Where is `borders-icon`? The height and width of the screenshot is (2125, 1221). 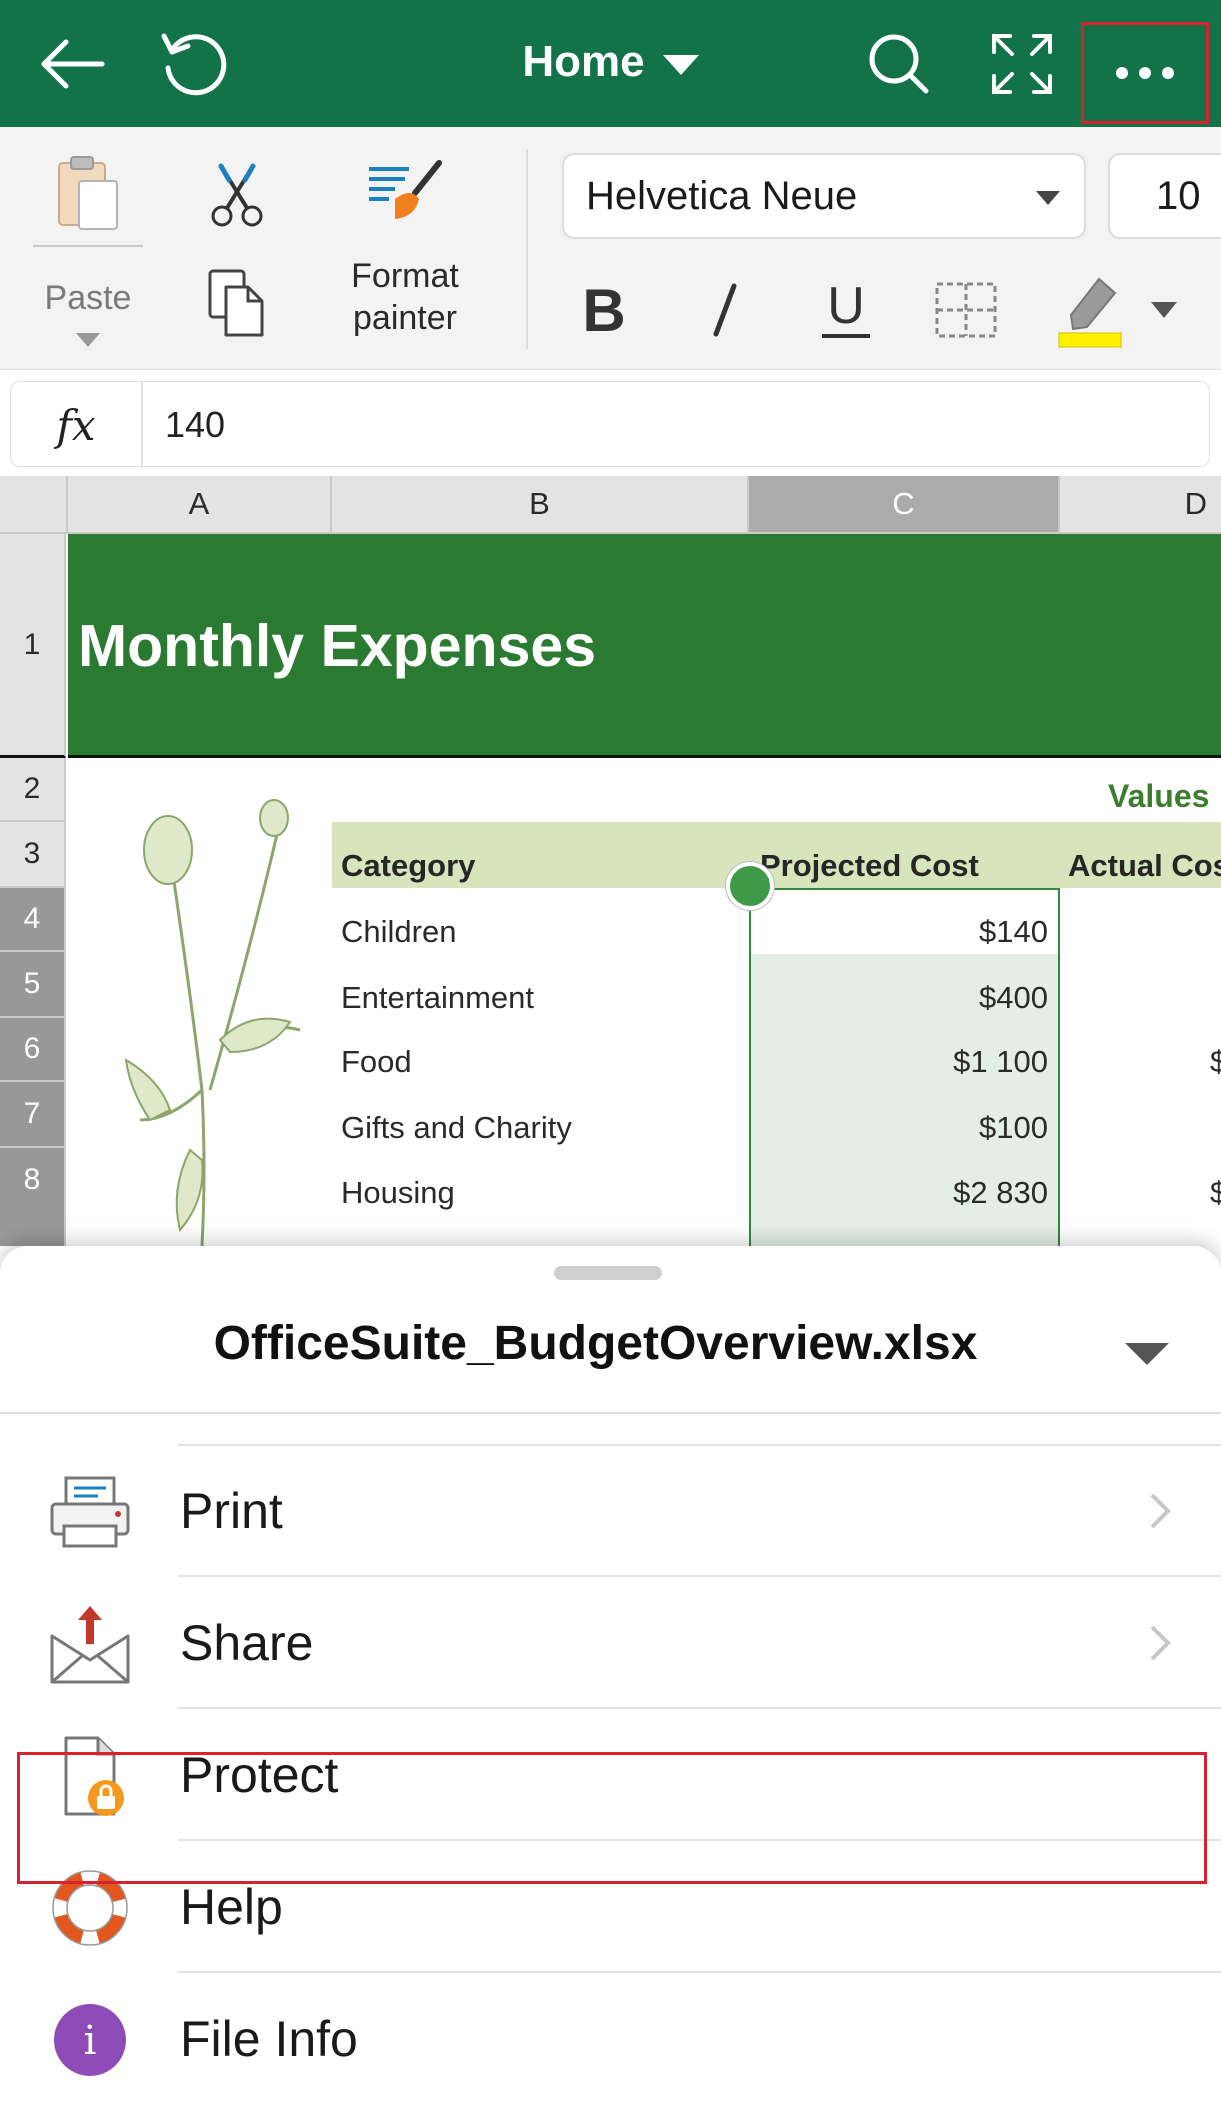 borders-icon is located at coordinates (966, 310).